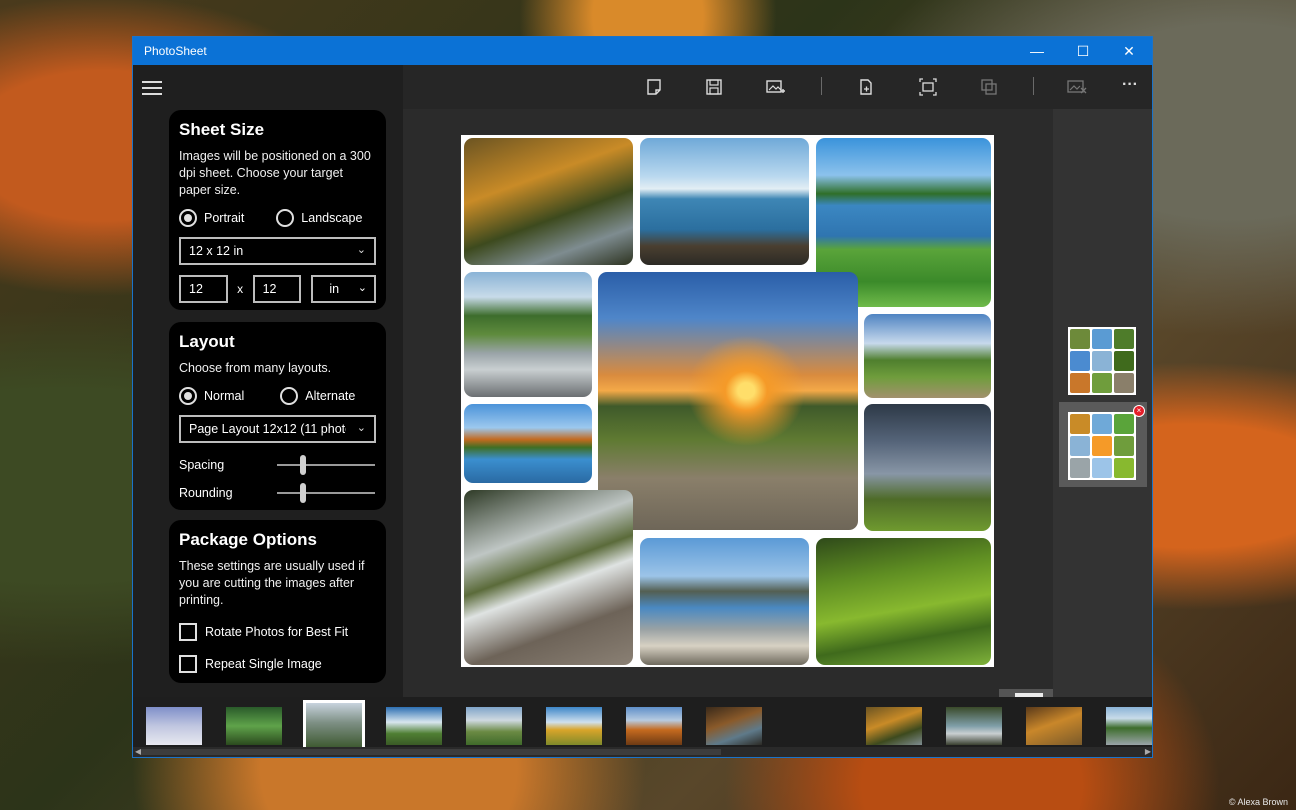  What do you see at coordinates (202, 465) in the screenshot?
I see `spacing-label: Spacing` at bounding box center [202, 465].